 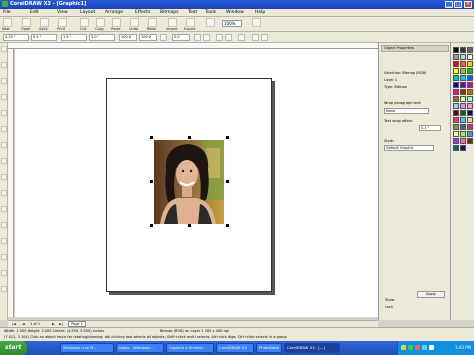 I want to click on basic-shapes-tool-icon, so click(x=4, y=193).